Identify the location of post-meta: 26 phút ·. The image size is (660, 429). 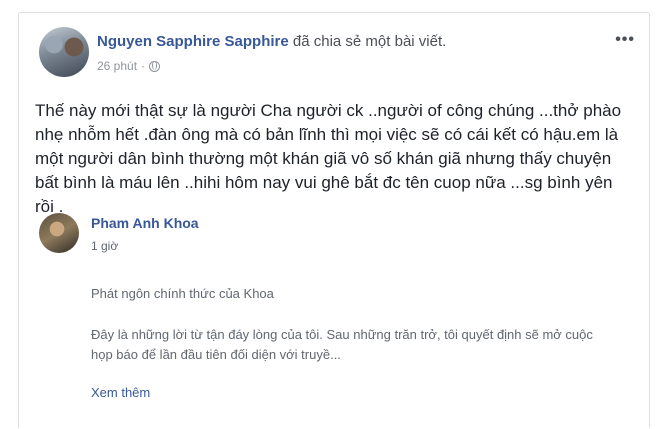
(129, 66).